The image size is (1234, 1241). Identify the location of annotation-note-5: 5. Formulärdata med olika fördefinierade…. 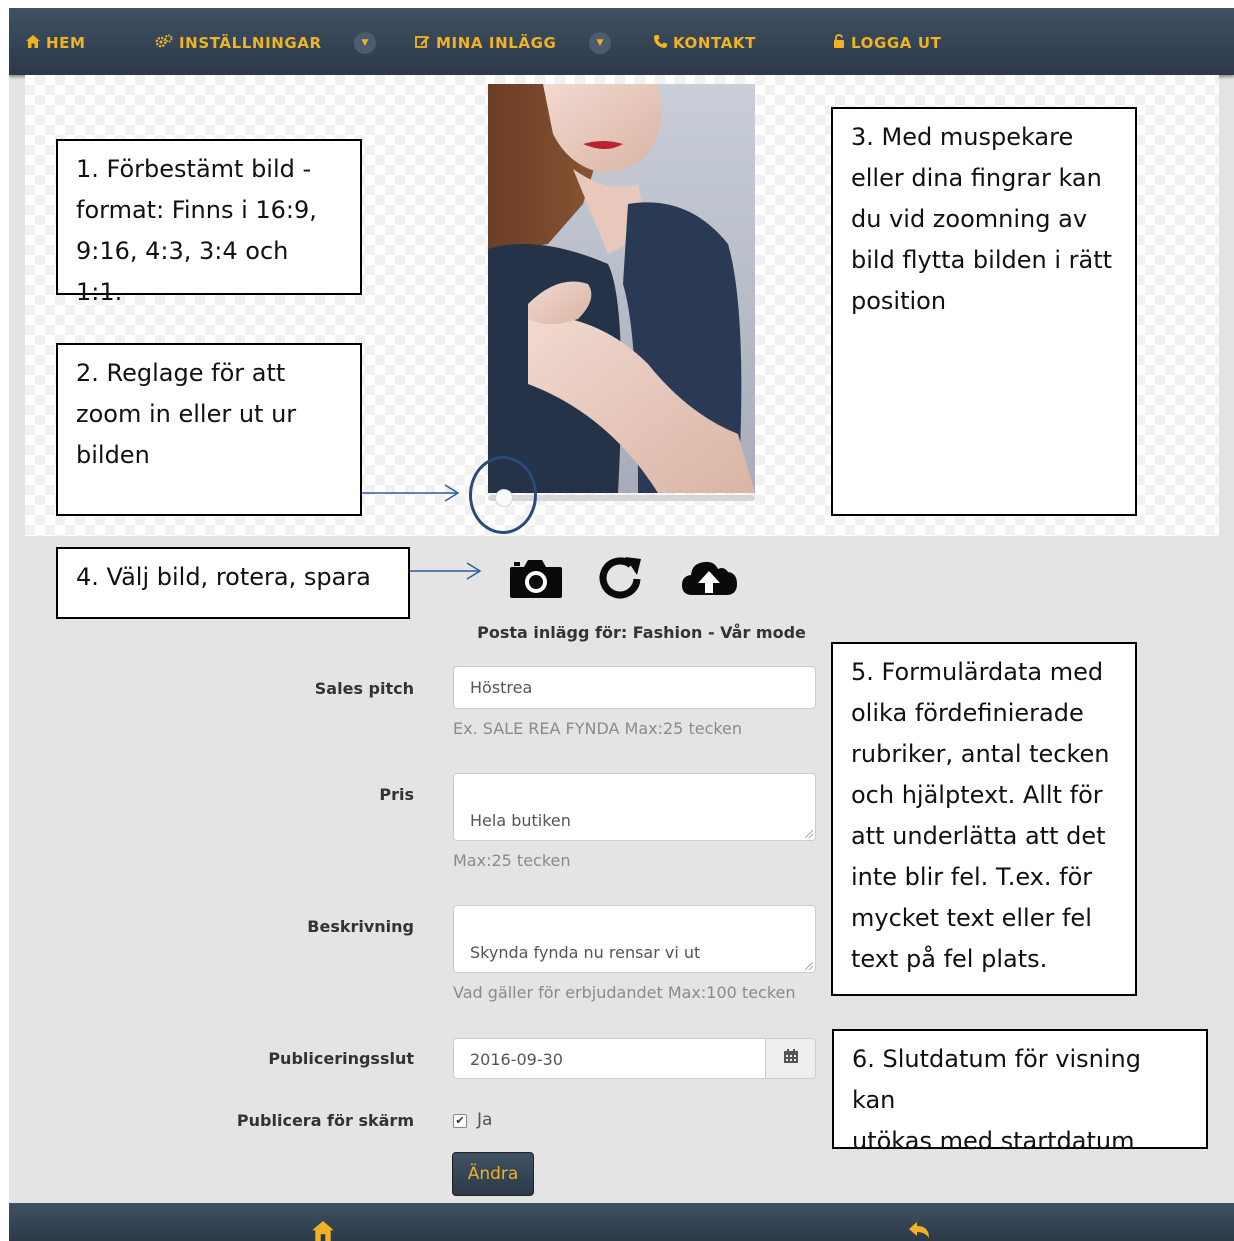
(984, 819).